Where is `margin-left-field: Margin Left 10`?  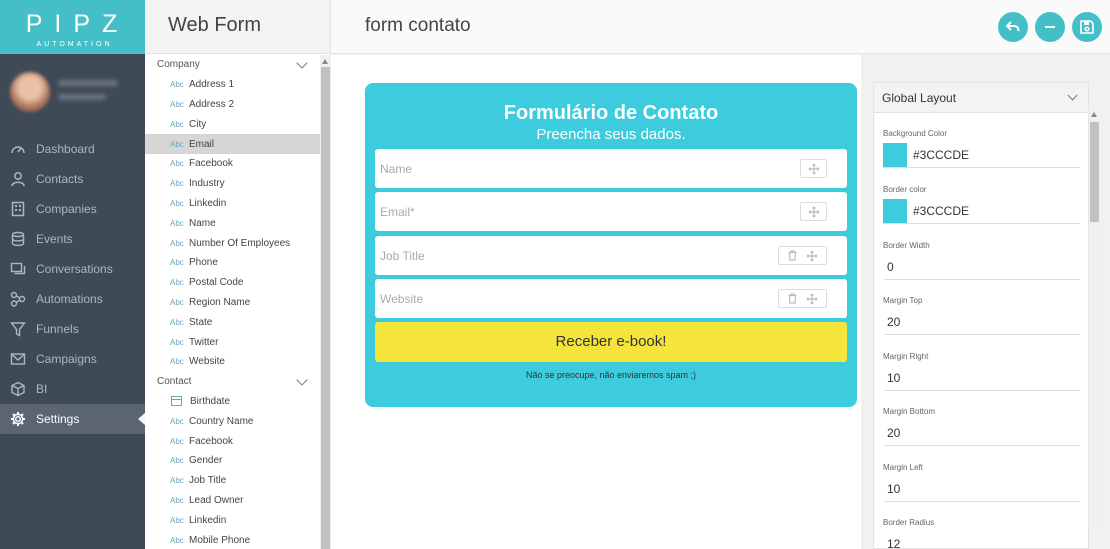 margin-left-field: Margin Left 10 is located at coordinates (981, 482).